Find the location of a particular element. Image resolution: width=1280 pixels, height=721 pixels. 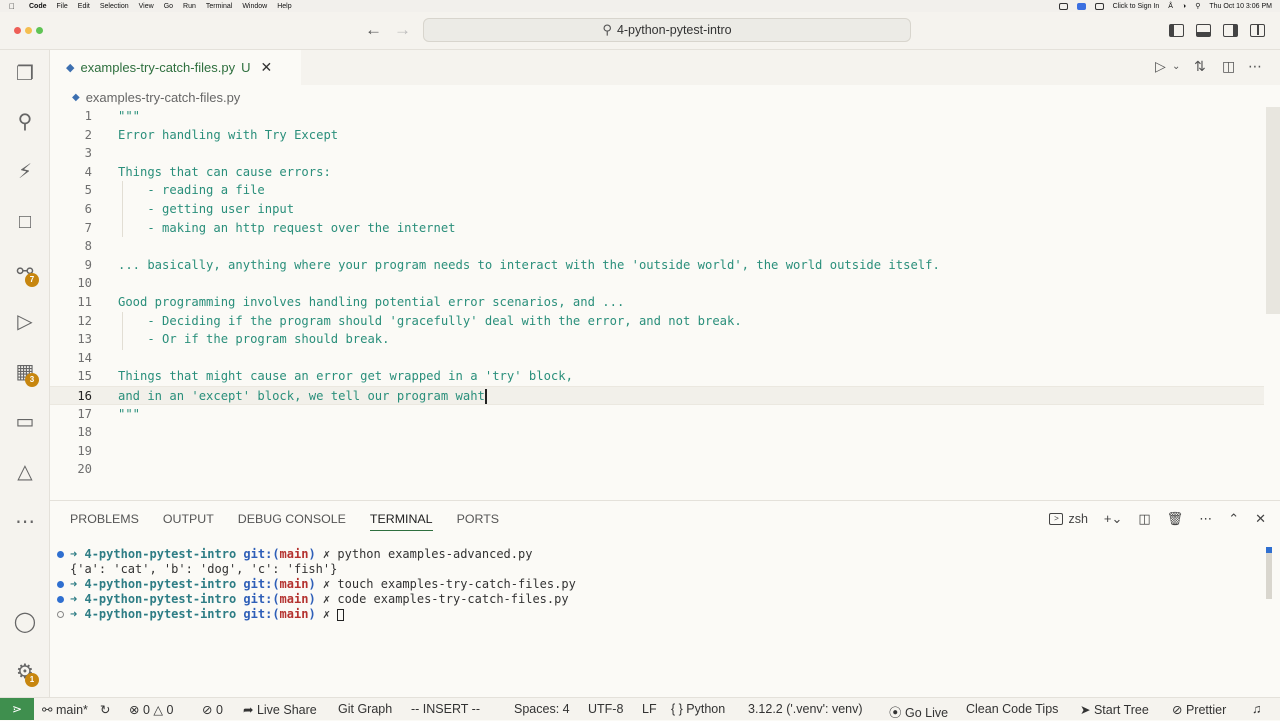

account-icon: ◯ is located at coordinates (25, 622).